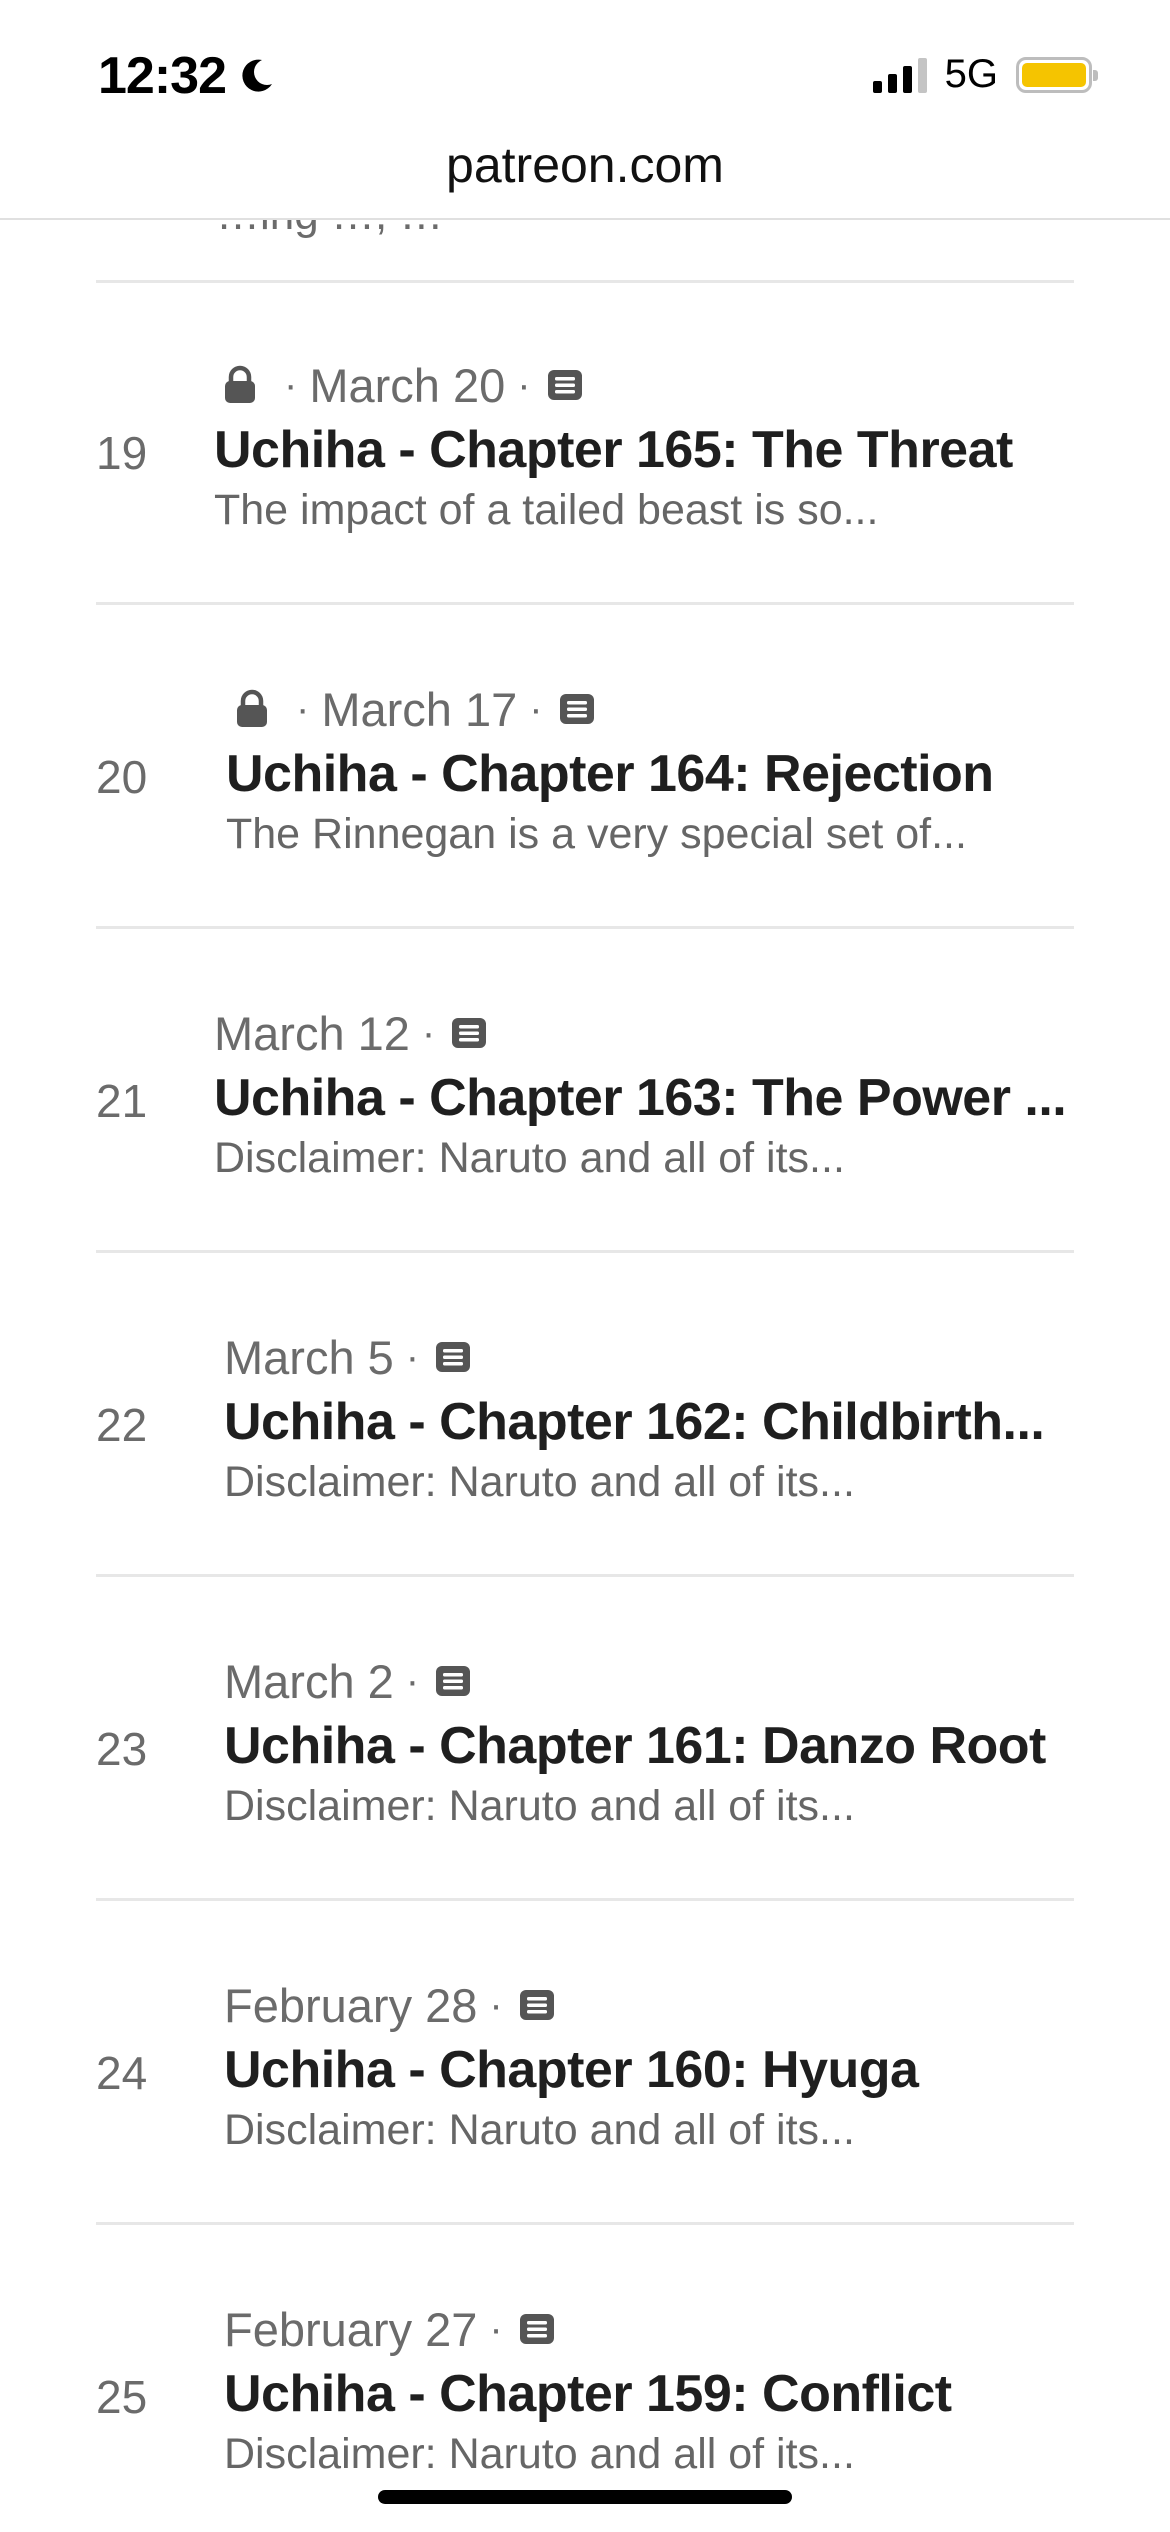 The image size is (1170, 2532). Describe the element at coordinates (571, 2070) in the screenshot. I see `post-title: Uchiha - Chapter 160: Hyuga` at that location.